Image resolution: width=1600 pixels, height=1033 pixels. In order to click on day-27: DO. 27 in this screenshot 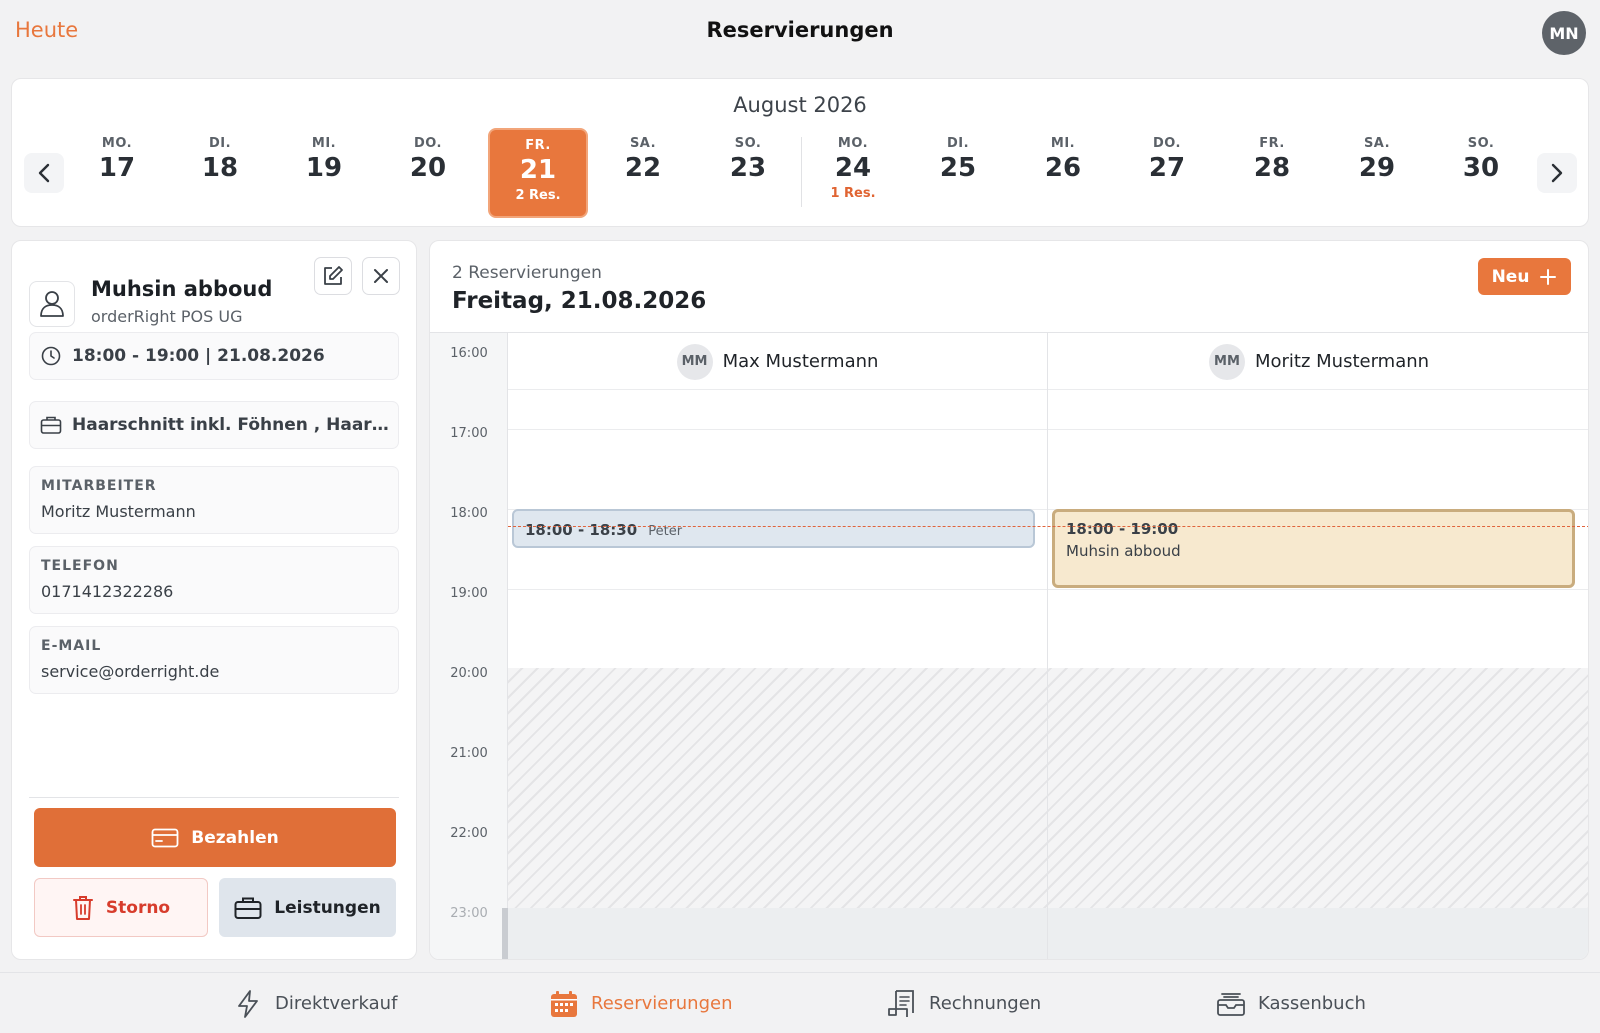, I will do `click(1167, 173)`.